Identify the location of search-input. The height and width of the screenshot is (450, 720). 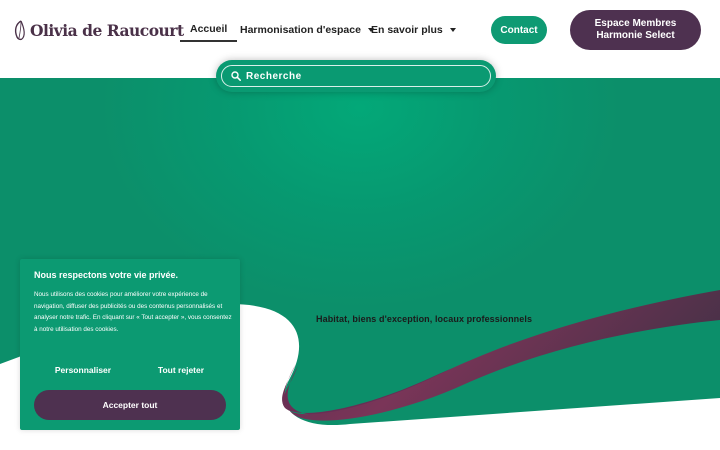
(361, 76).